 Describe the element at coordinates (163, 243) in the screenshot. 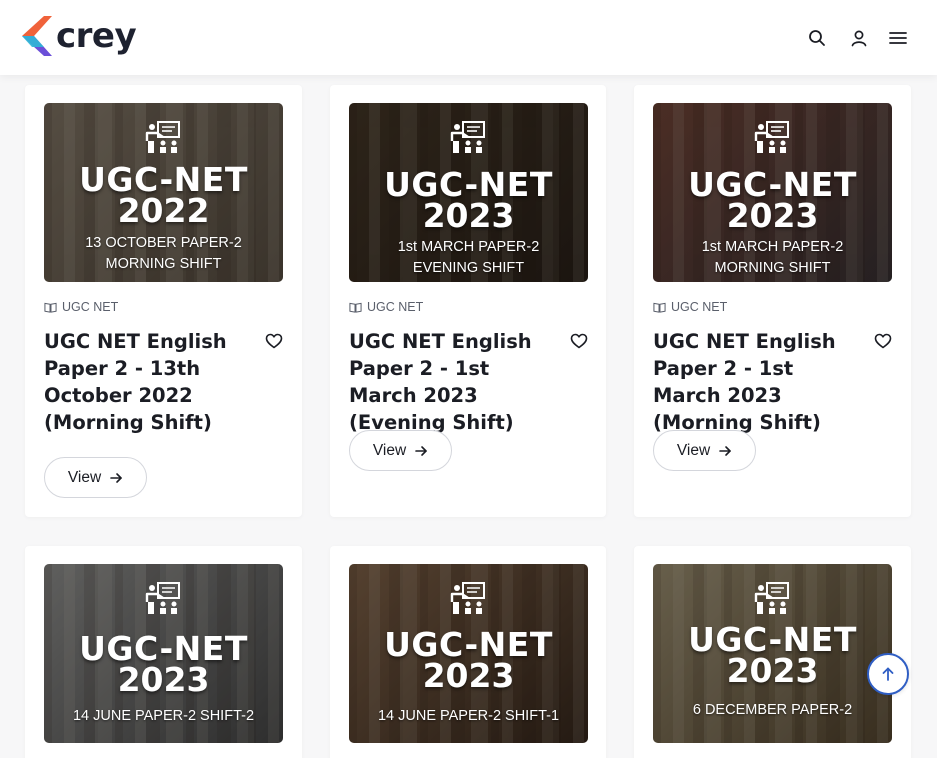

I see `thumbnail-subtitle: 13 OCTOBER PAPER-2` at that location.